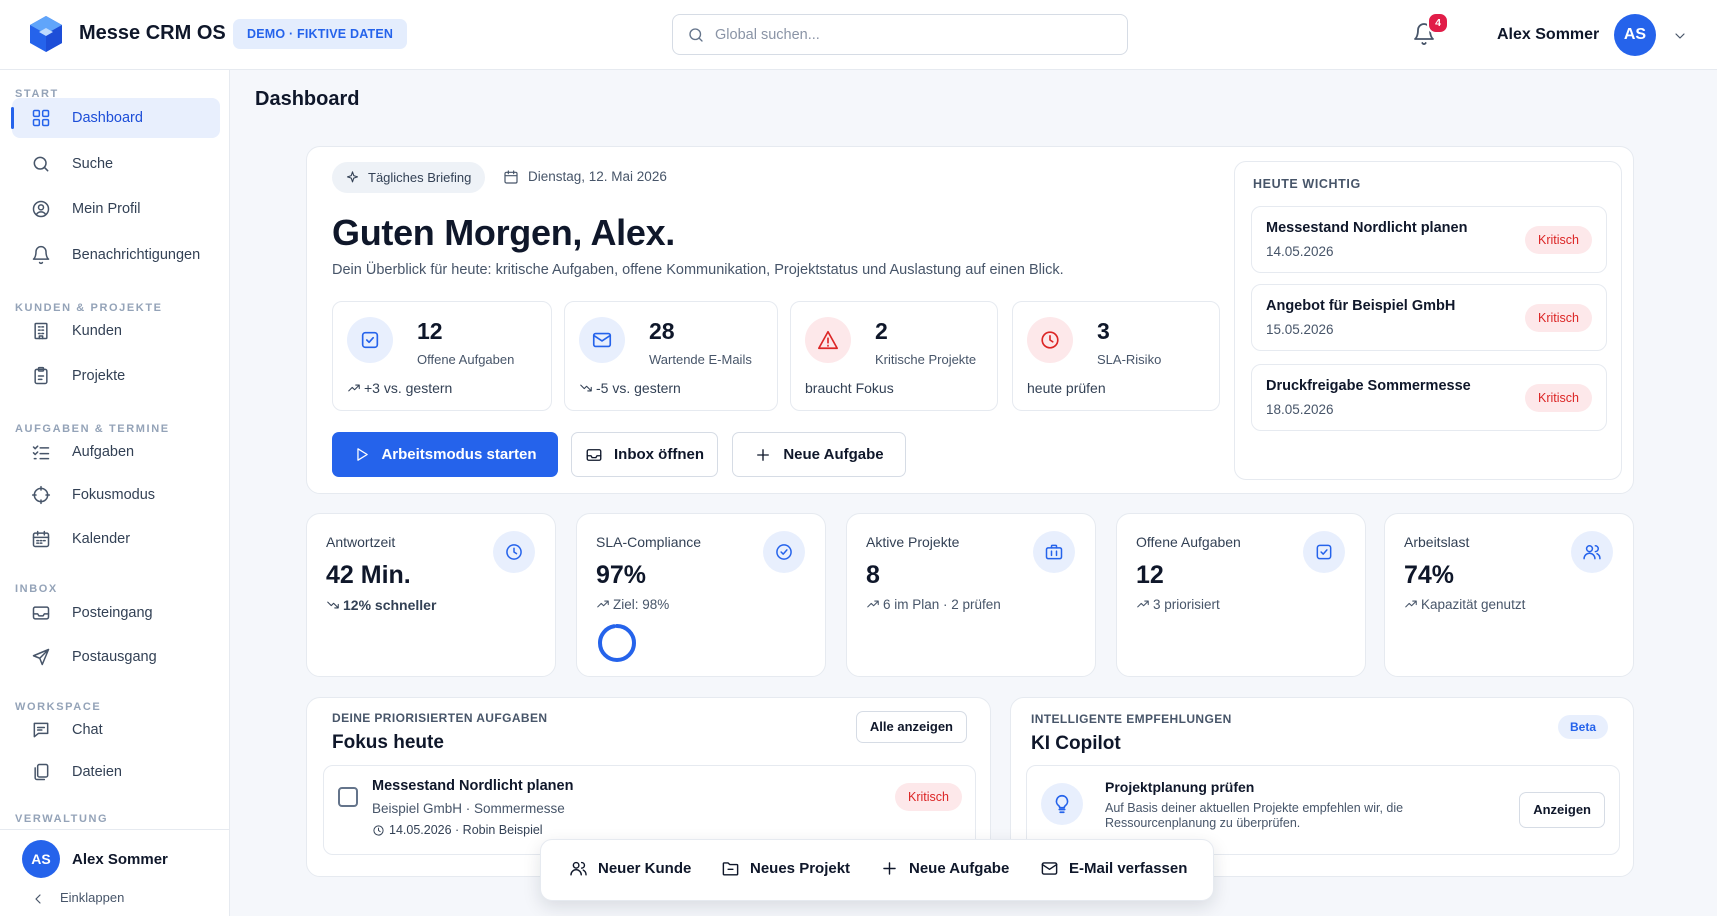 This screenshot has height=916, width=1717. I want to click on sidebar-item-focus-mode: Fokusmodus, so click(116, 495).